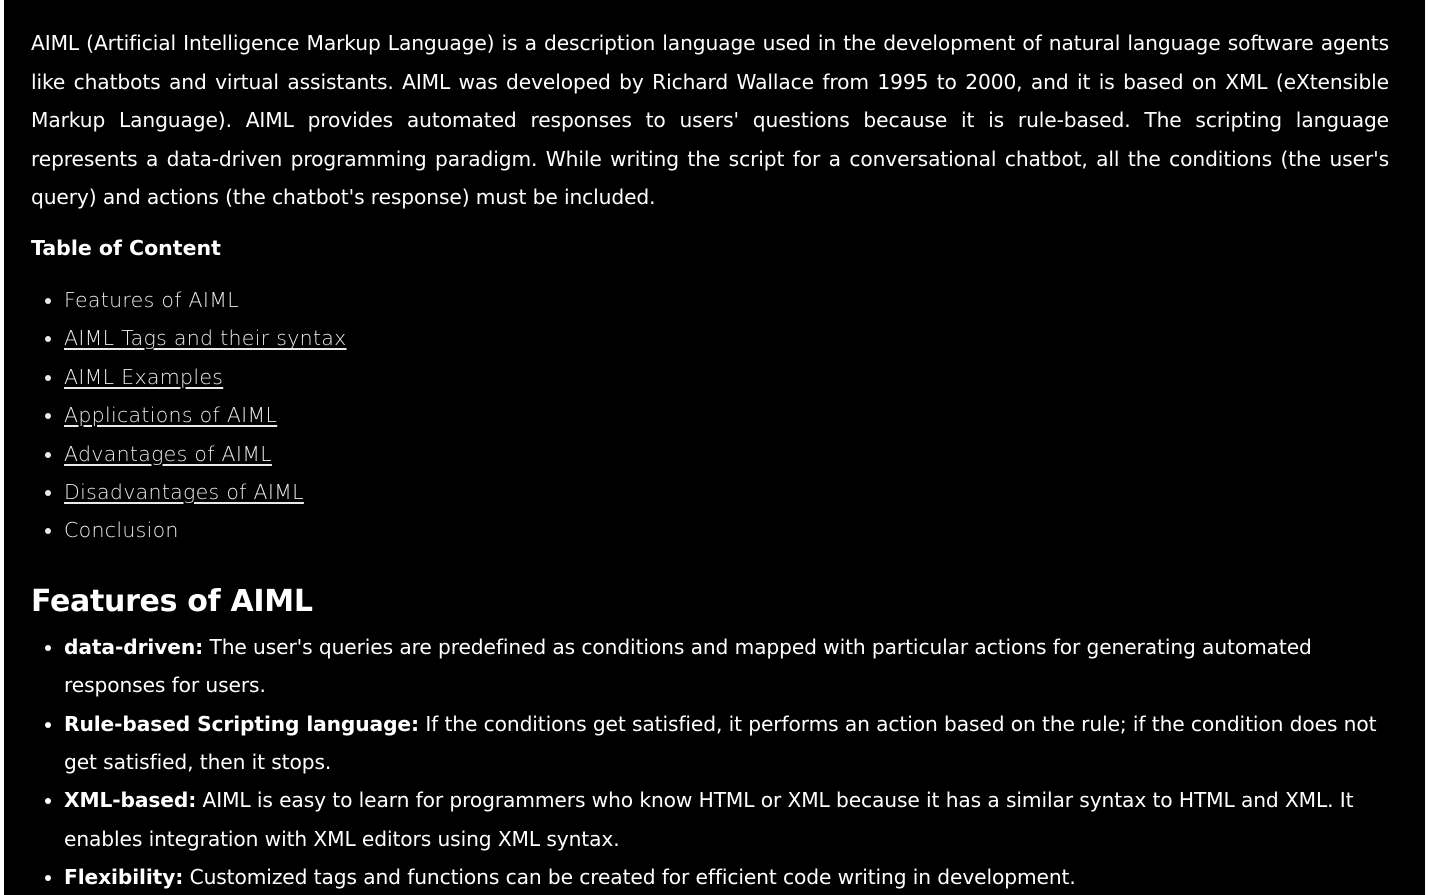  What do you see at coordinates (184, 492) in the screenshot?
I see `toc-link-disadvantages: Disadvantages of AIML` at bounding box center [184, 492].